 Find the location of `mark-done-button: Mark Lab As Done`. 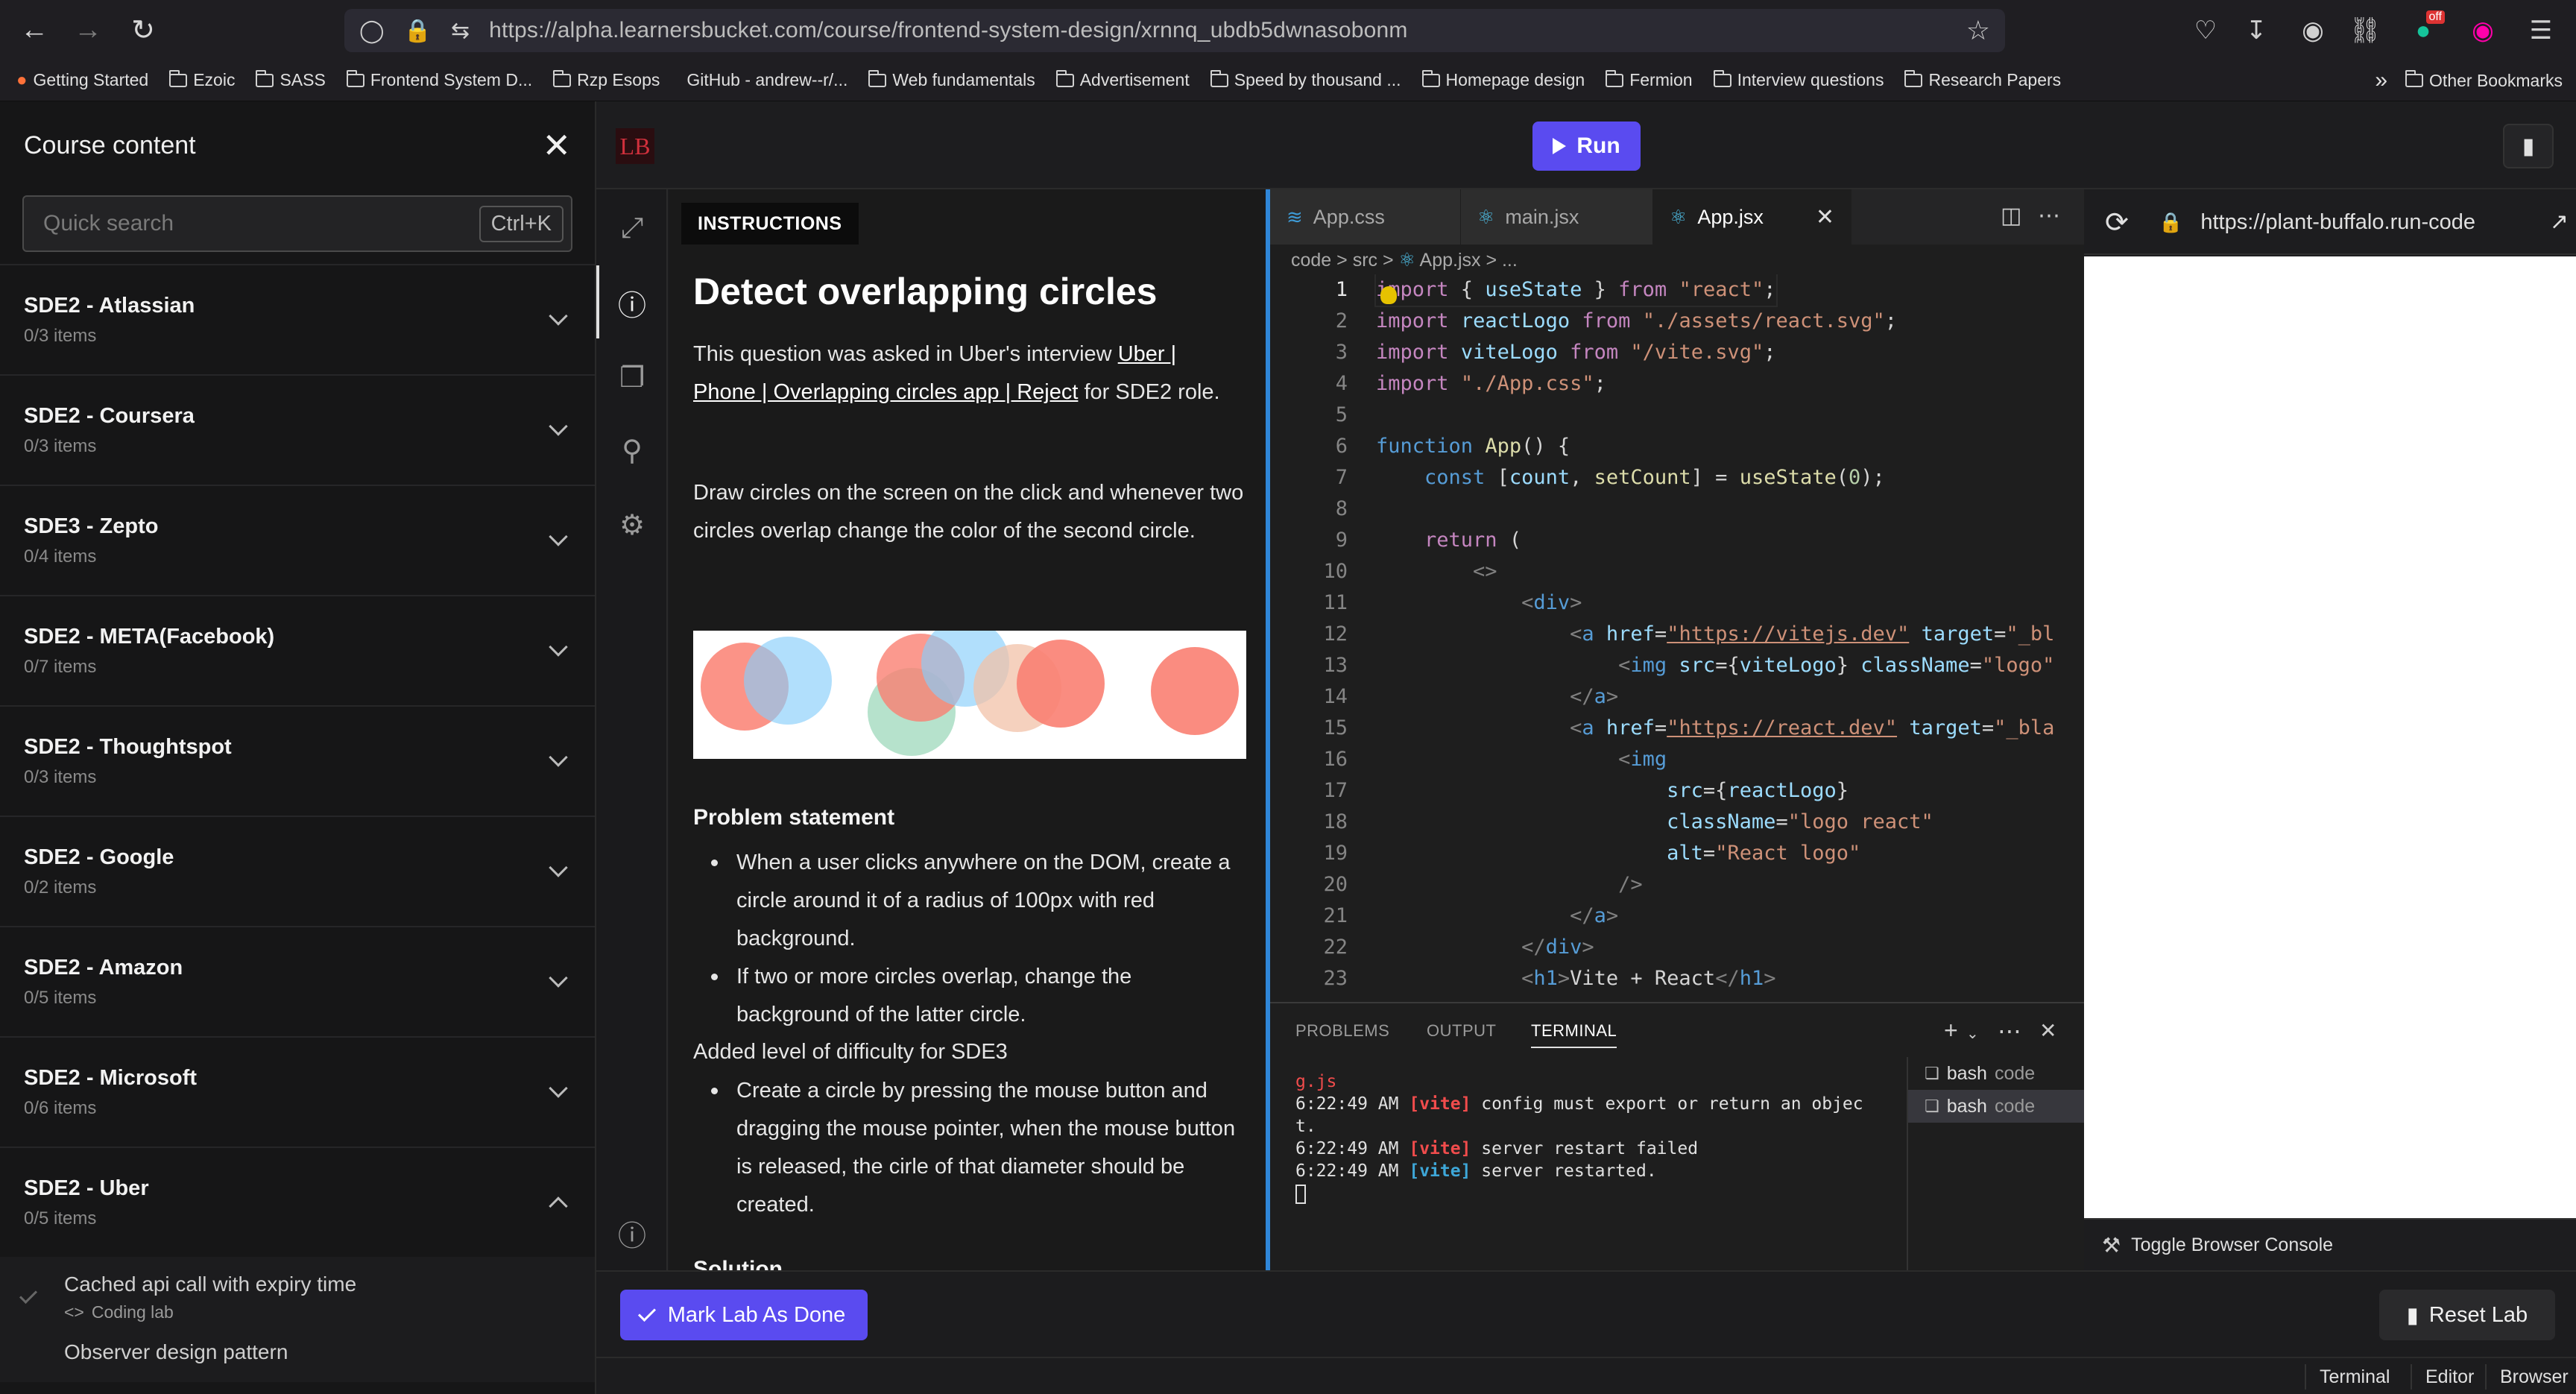

mark-done-button: Mark Lab As Done is located at coordinates (744, 1315).